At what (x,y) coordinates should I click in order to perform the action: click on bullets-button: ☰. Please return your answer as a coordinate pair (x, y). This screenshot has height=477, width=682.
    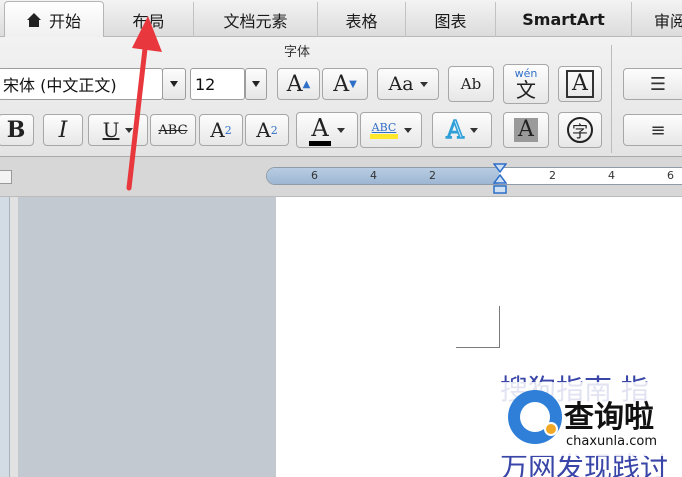
    Looking at the image, I should click on (652, 84).